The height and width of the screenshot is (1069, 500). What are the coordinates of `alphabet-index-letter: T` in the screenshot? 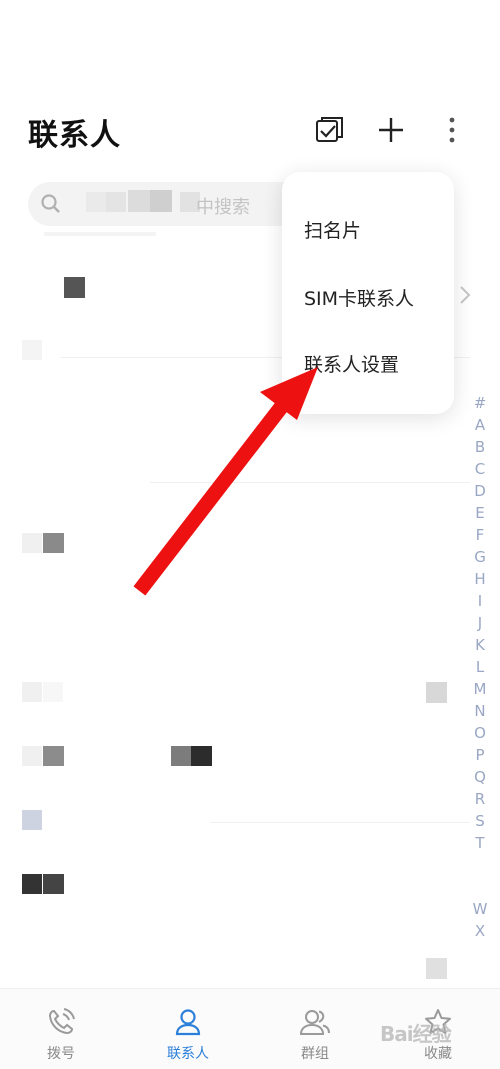 It's located at (479, 843).